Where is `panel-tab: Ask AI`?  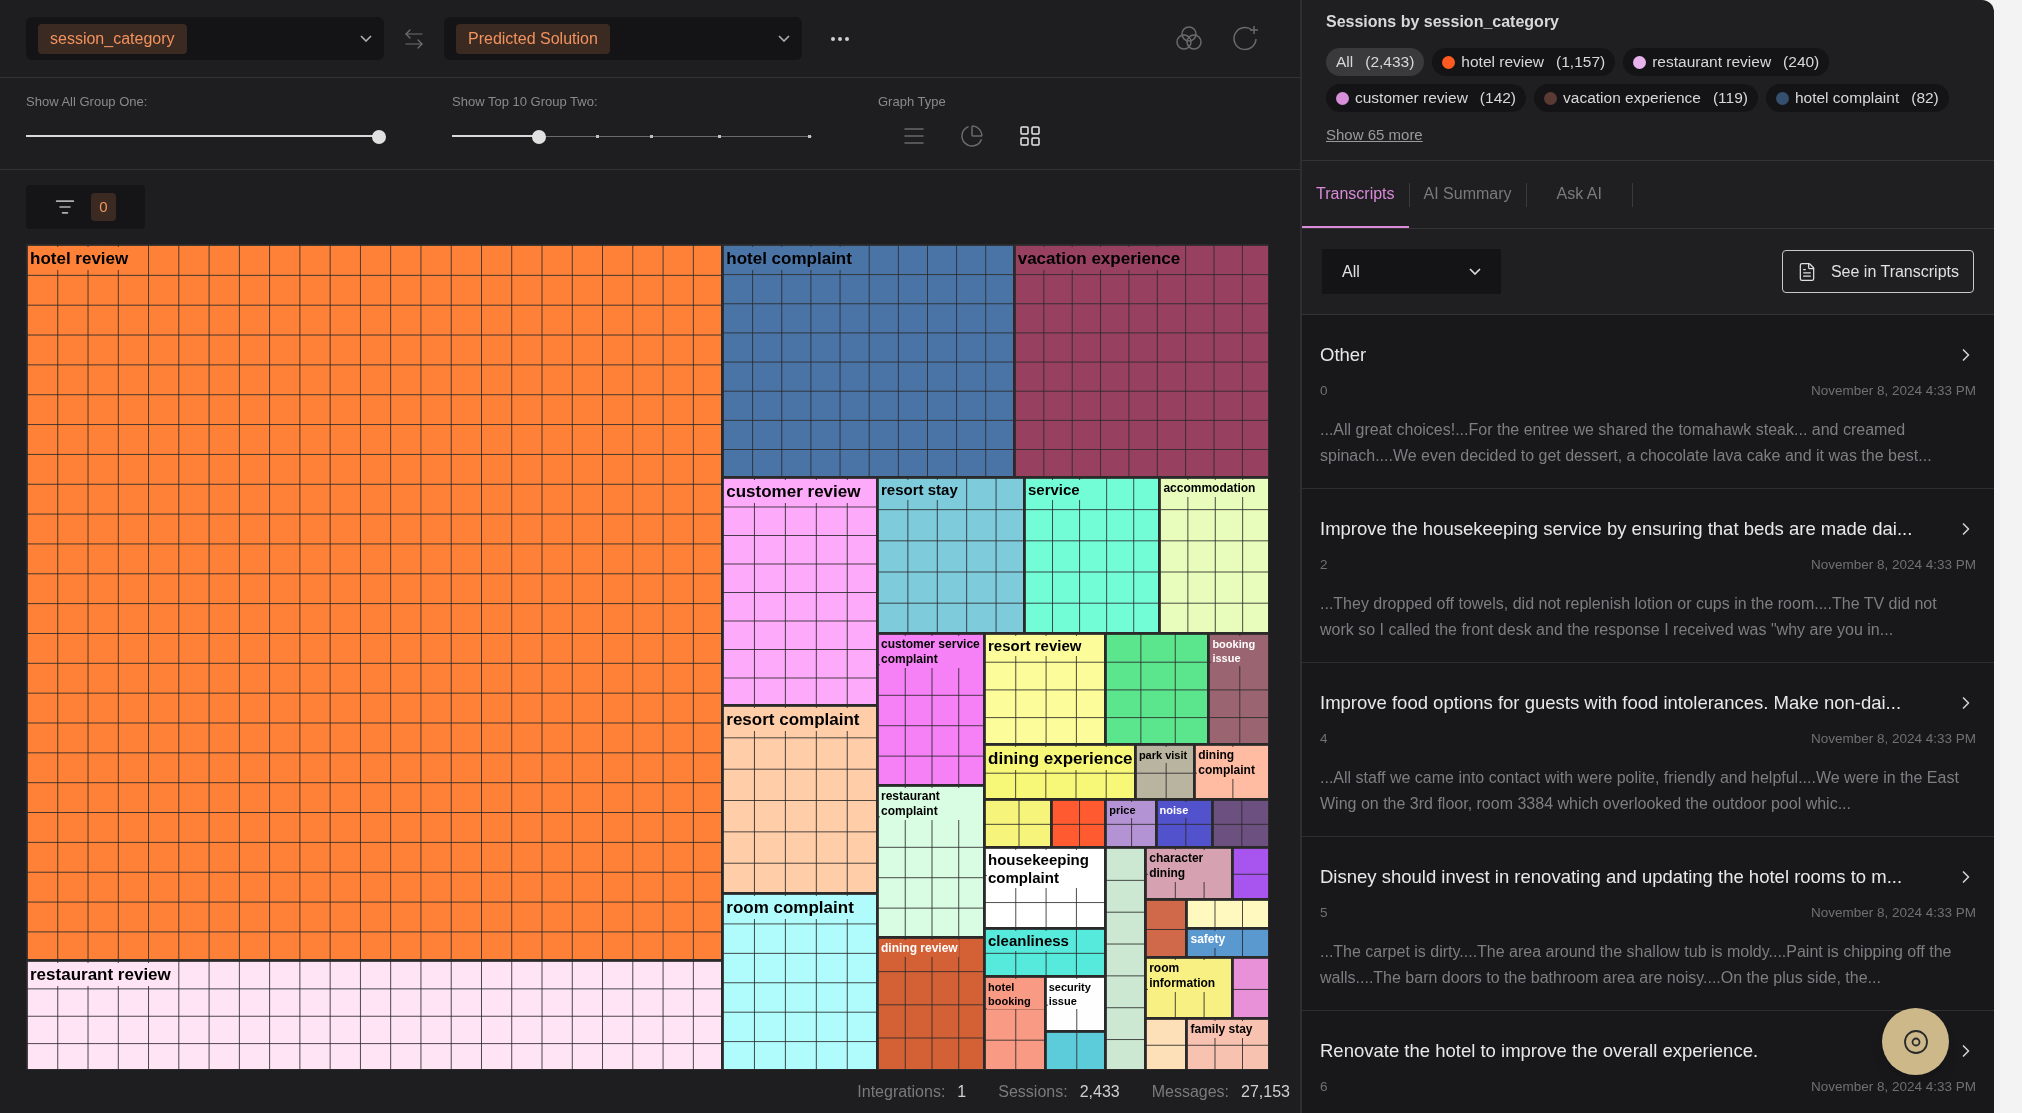 panel-tab: Ask AI is located at coordinates (1579, 194).